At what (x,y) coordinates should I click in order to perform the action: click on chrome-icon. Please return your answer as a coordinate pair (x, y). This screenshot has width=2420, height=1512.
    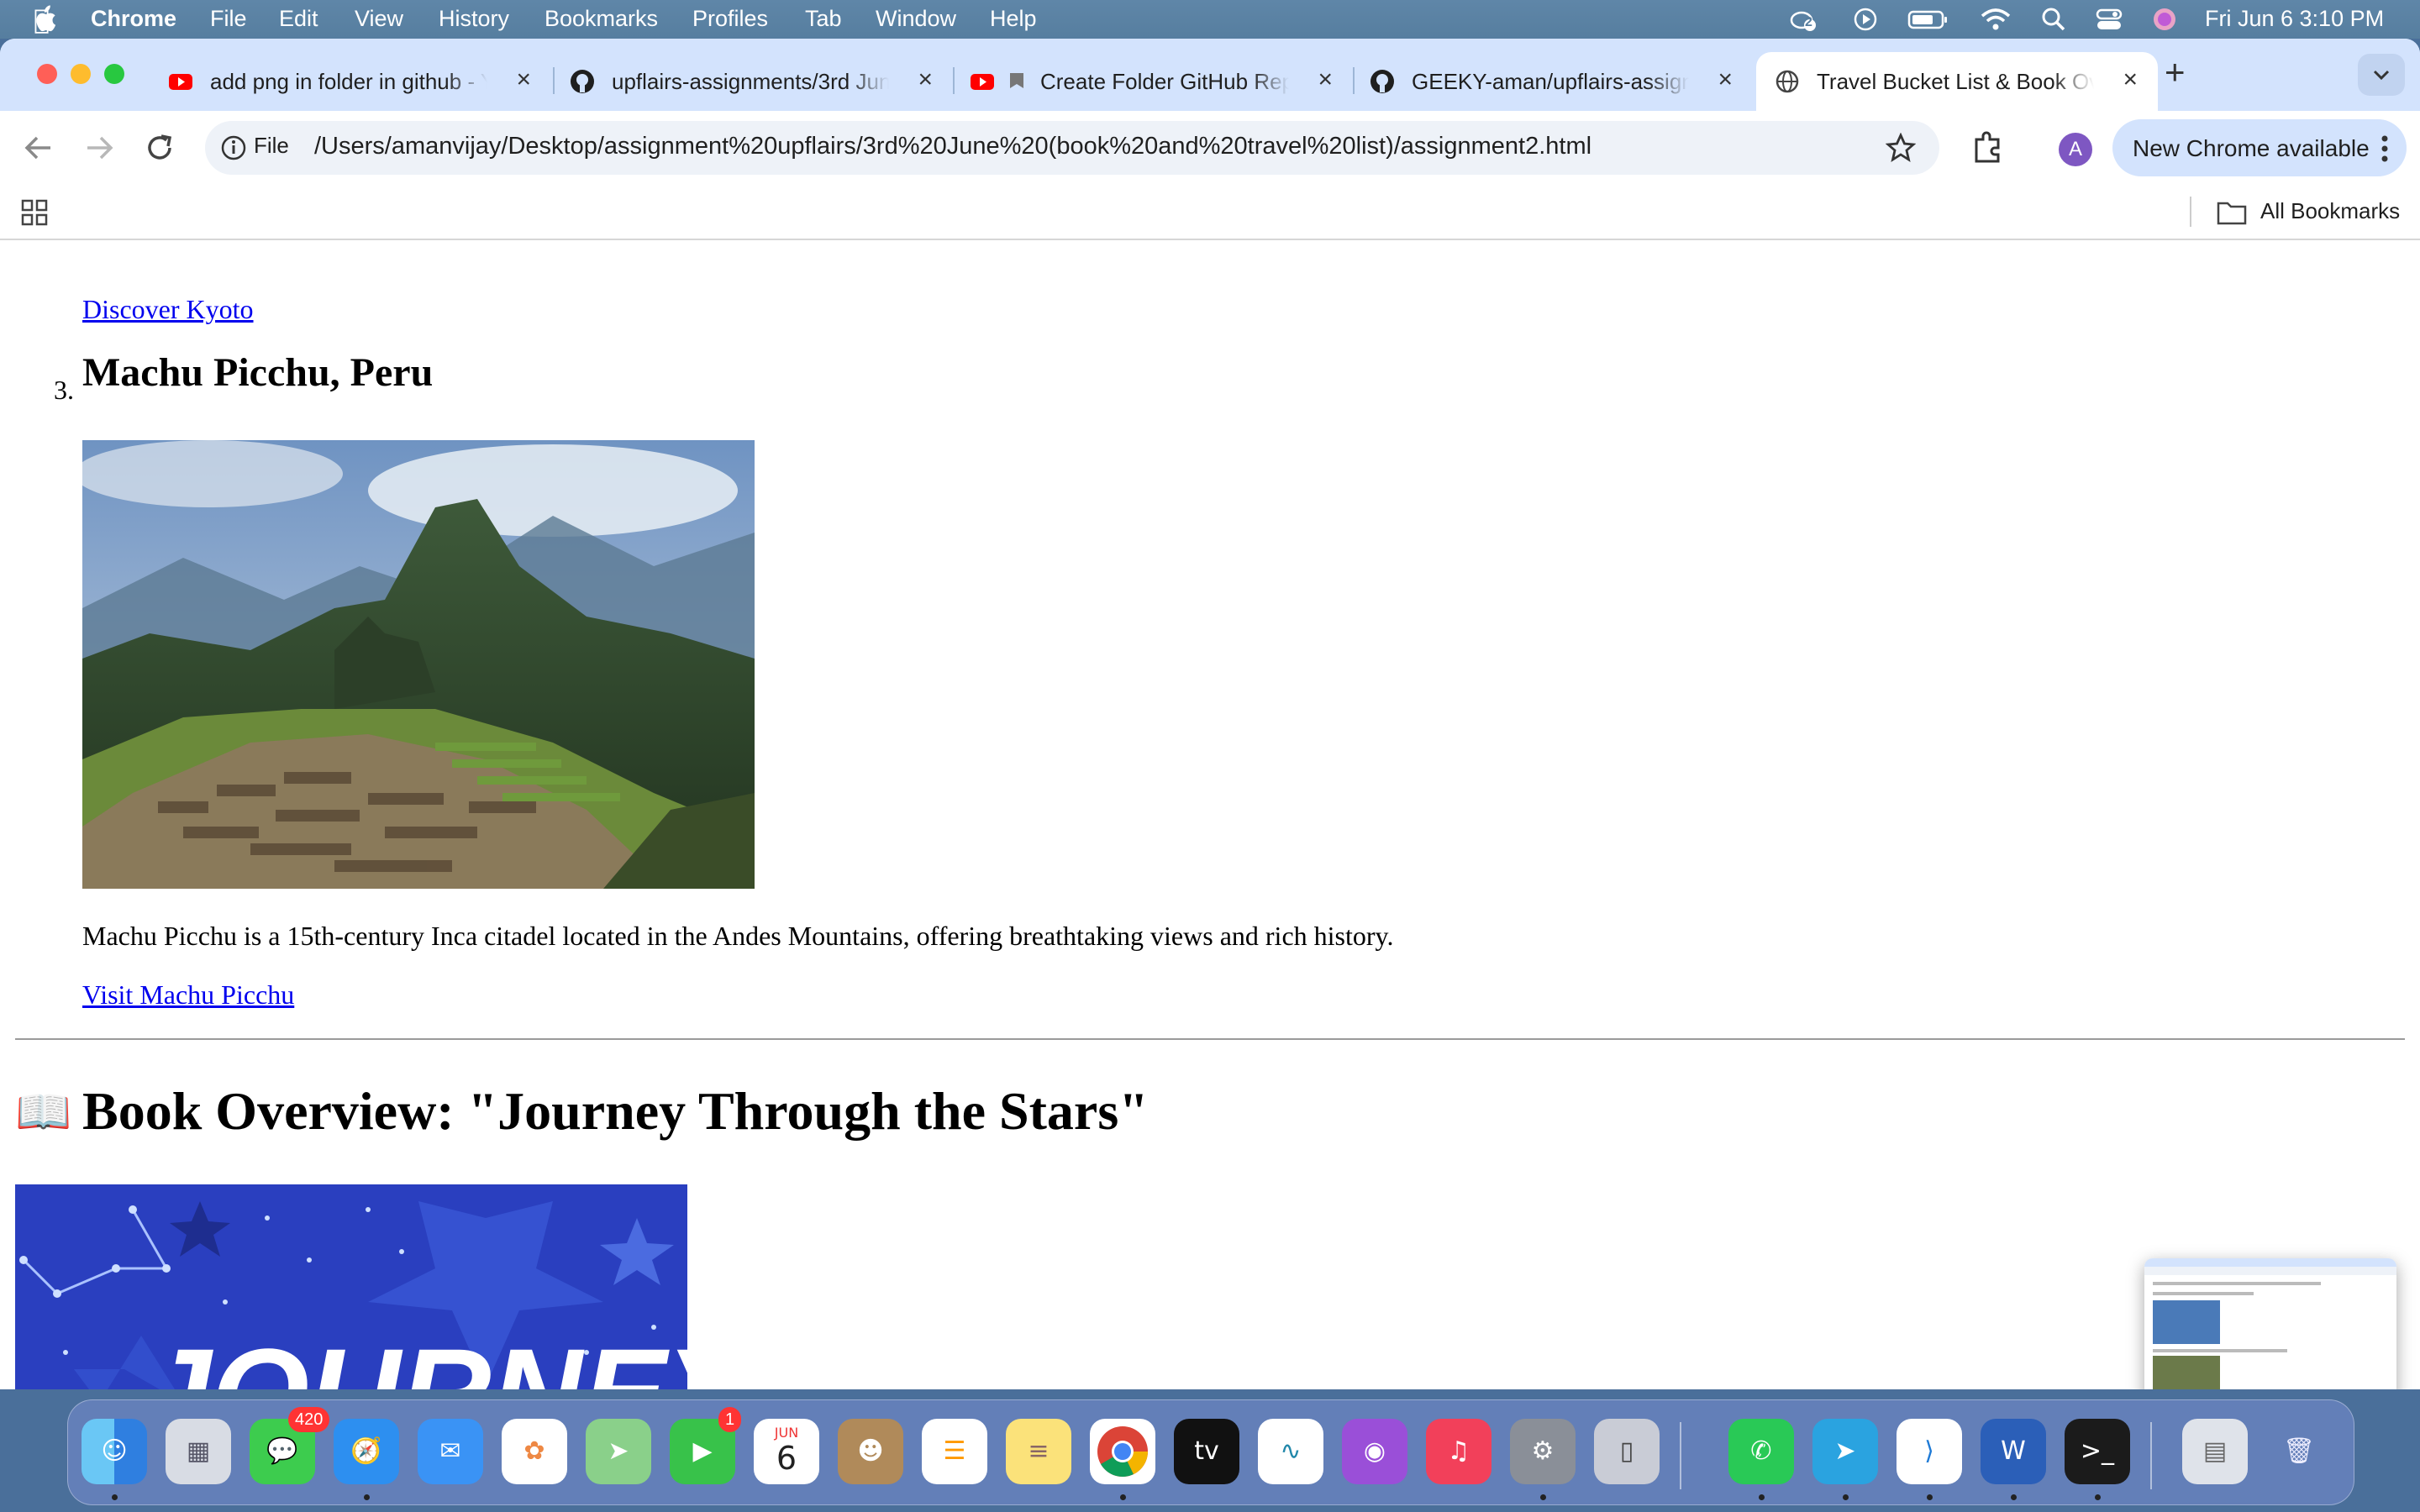
    Looking at the image, I should click on (1122, 1451).